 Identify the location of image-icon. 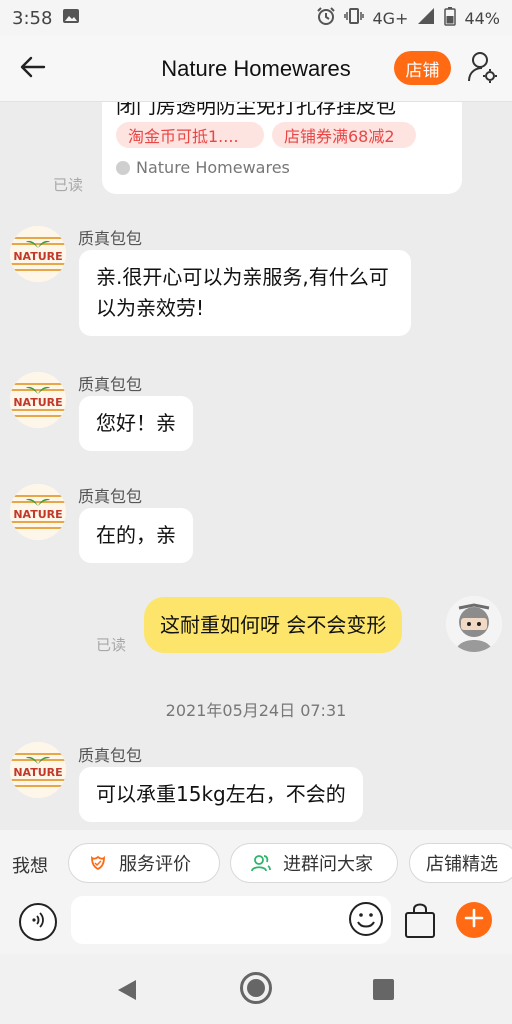
(71, 18).